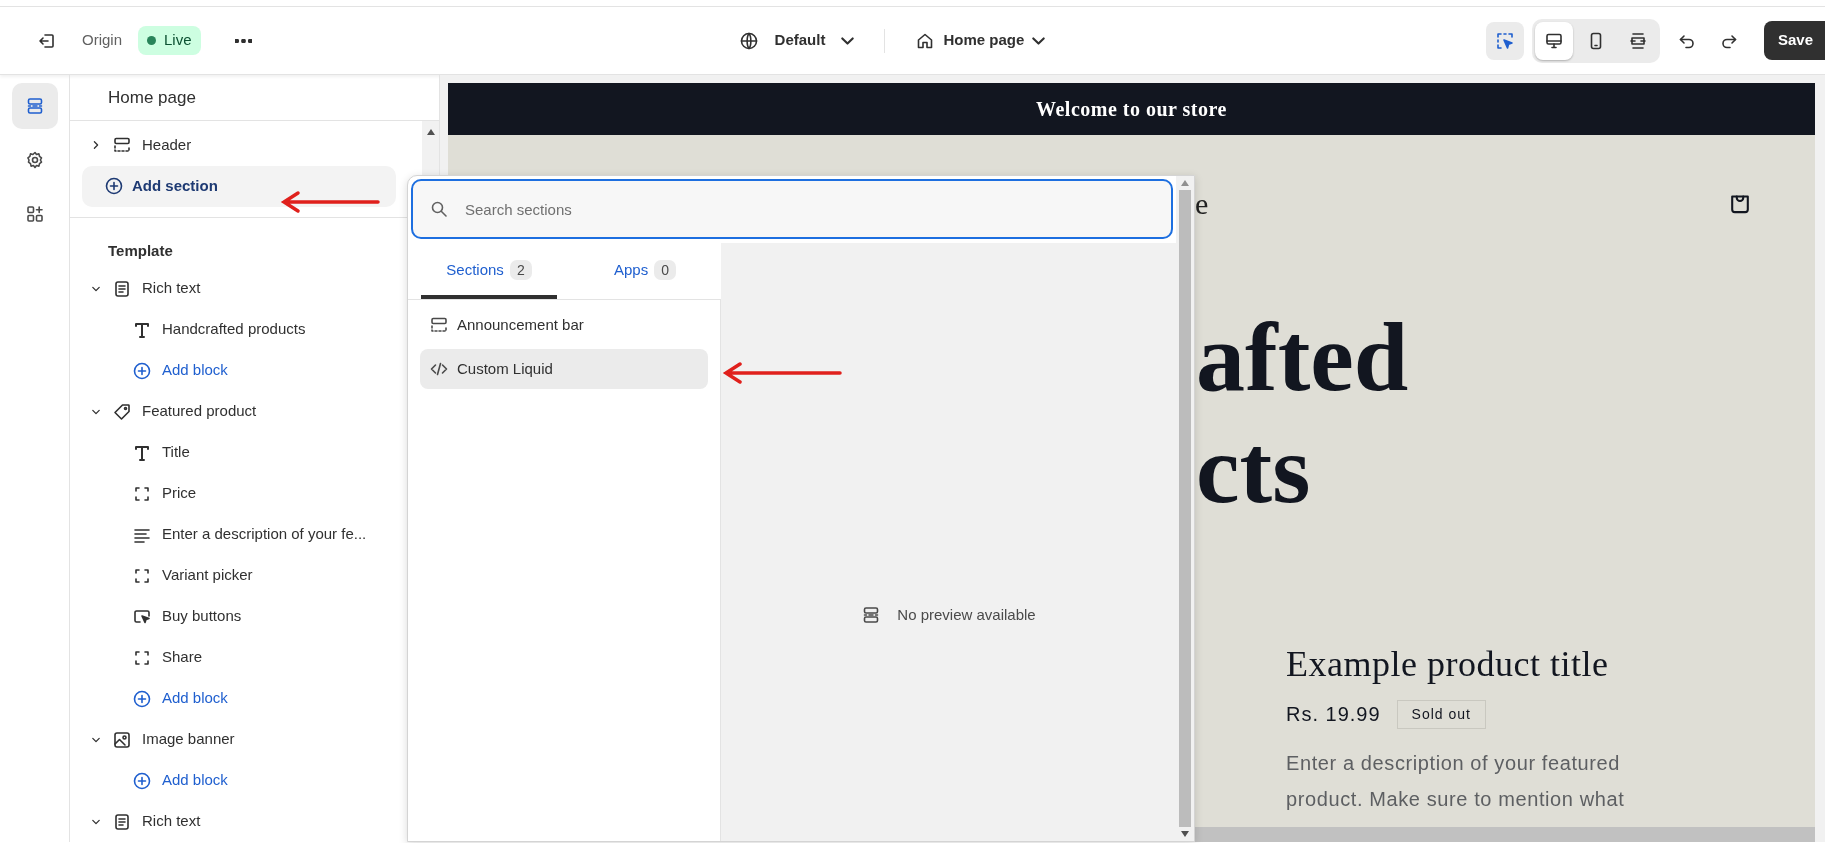 The width and height of the screenshot is (1825, 843). Describe the element at coordinates (1453, 763) in the screenshot. I see `product-description: Enter a description of your featured` at that location.